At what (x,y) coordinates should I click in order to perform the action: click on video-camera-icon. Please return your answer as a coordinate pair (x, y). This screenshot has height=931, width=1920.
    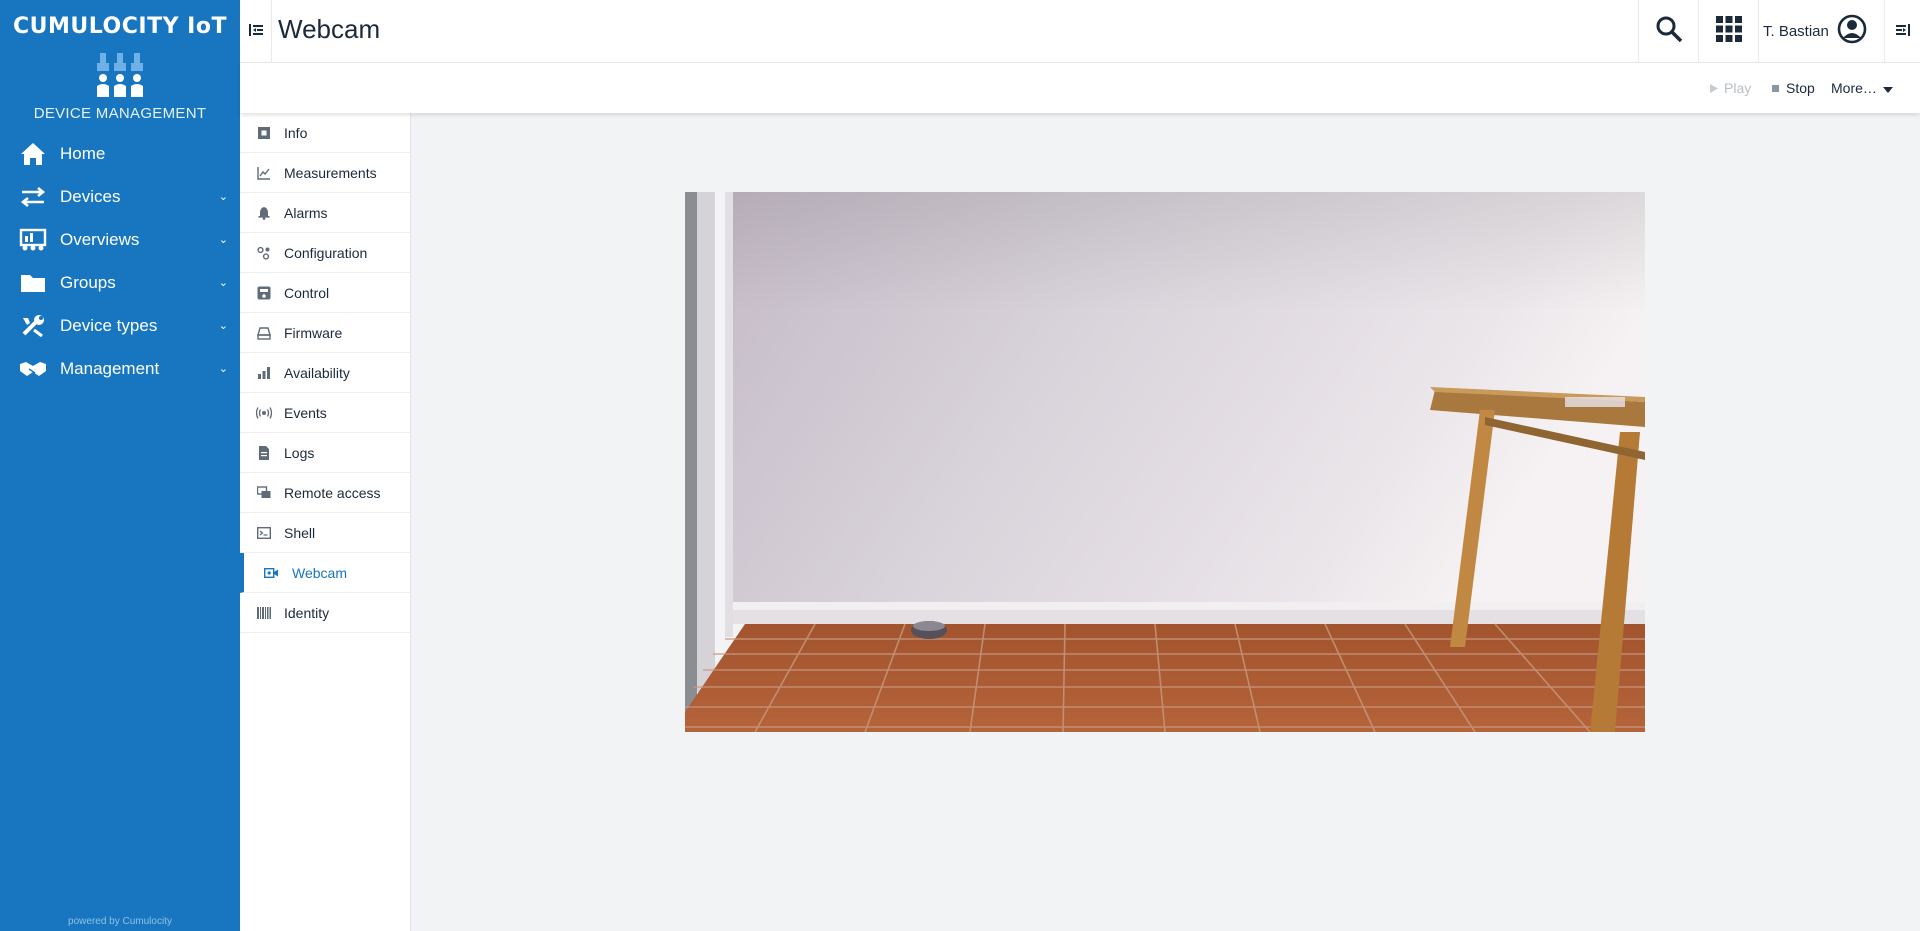
    Looking at the image, I should click on (271, 573).